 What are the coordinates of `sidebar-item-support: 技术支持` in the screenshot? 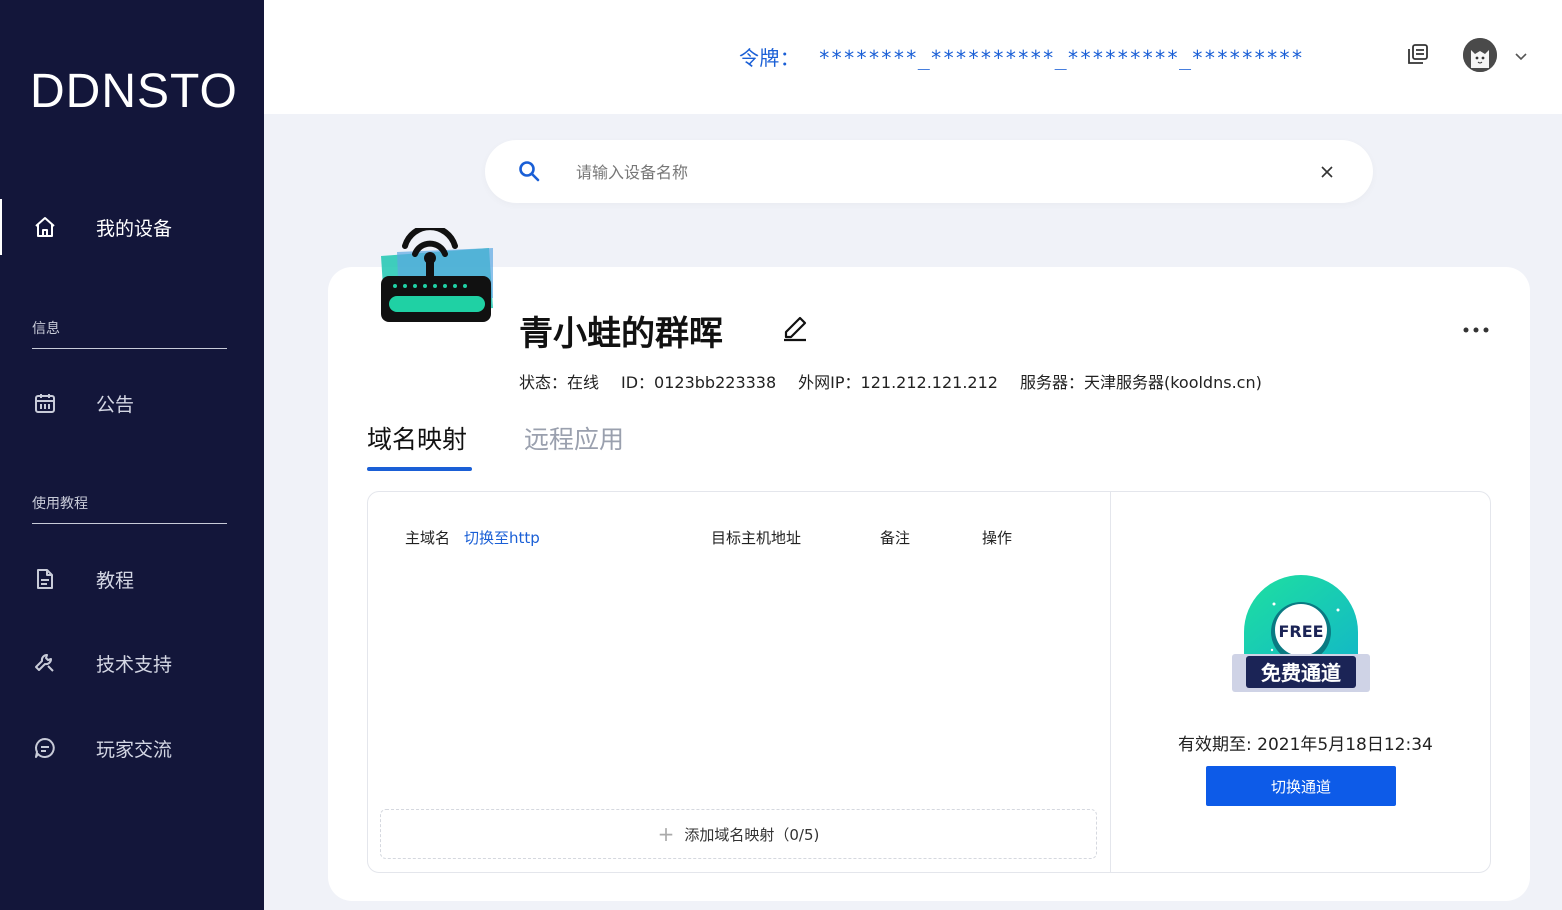 It's located at (132, 663).